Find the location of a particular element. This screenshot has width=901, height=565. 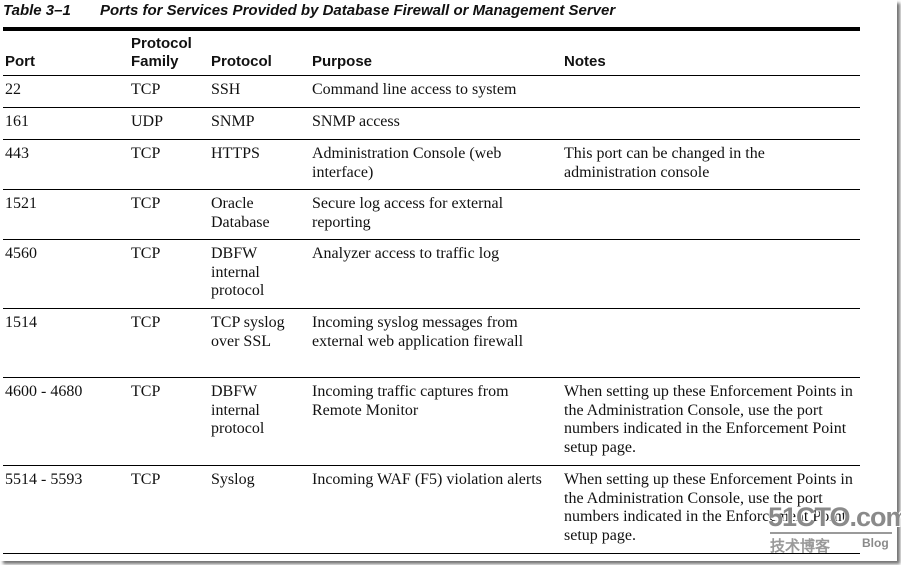

cell-purpose: Command line access to system is located at coordinates (436, 91).